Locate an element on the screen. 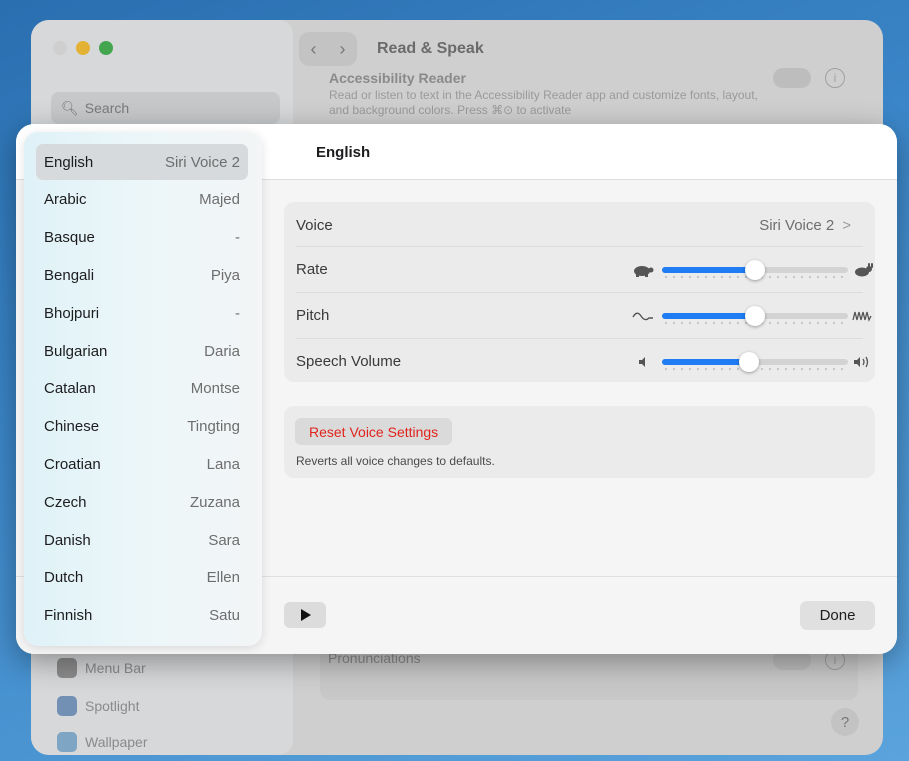  voice-value-text: Siri Voice 2 is located at coordinates (797, 225).